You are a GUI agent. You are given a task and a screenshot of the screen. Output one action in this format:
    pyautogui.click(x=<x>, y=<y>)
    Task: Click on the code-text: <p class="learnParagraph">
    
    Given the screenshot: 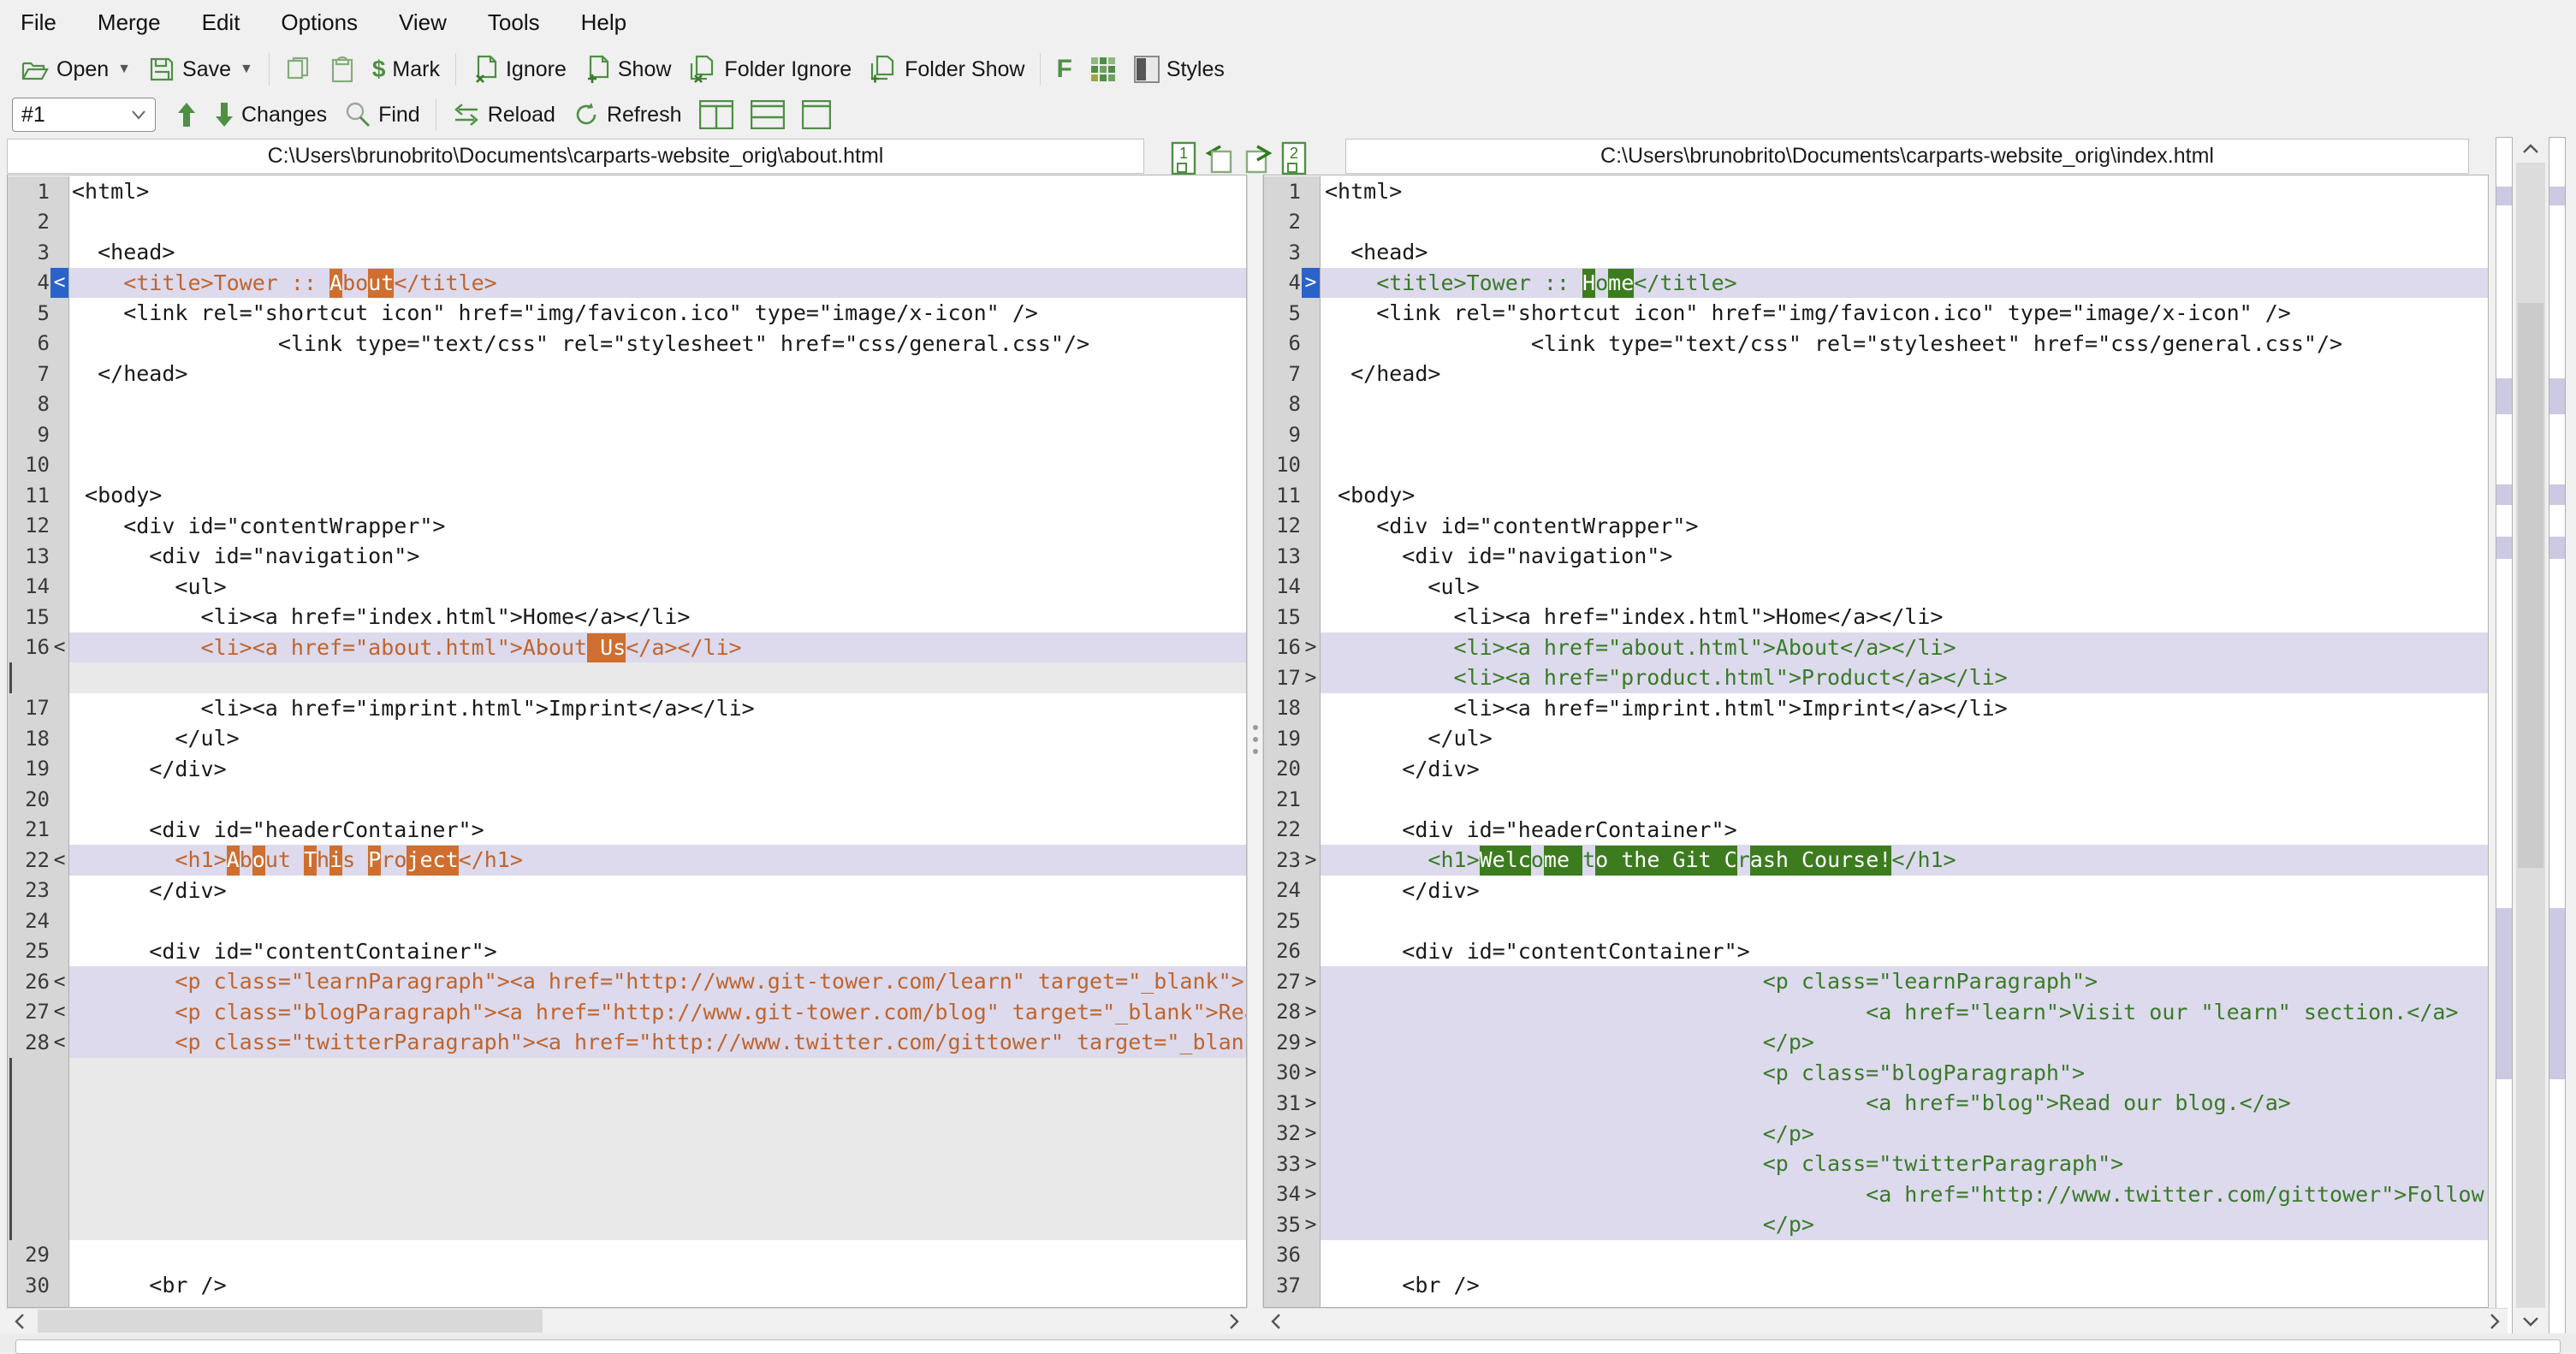 What is the action you would take?
    pyautogui.click(x=1711, y=981)
    